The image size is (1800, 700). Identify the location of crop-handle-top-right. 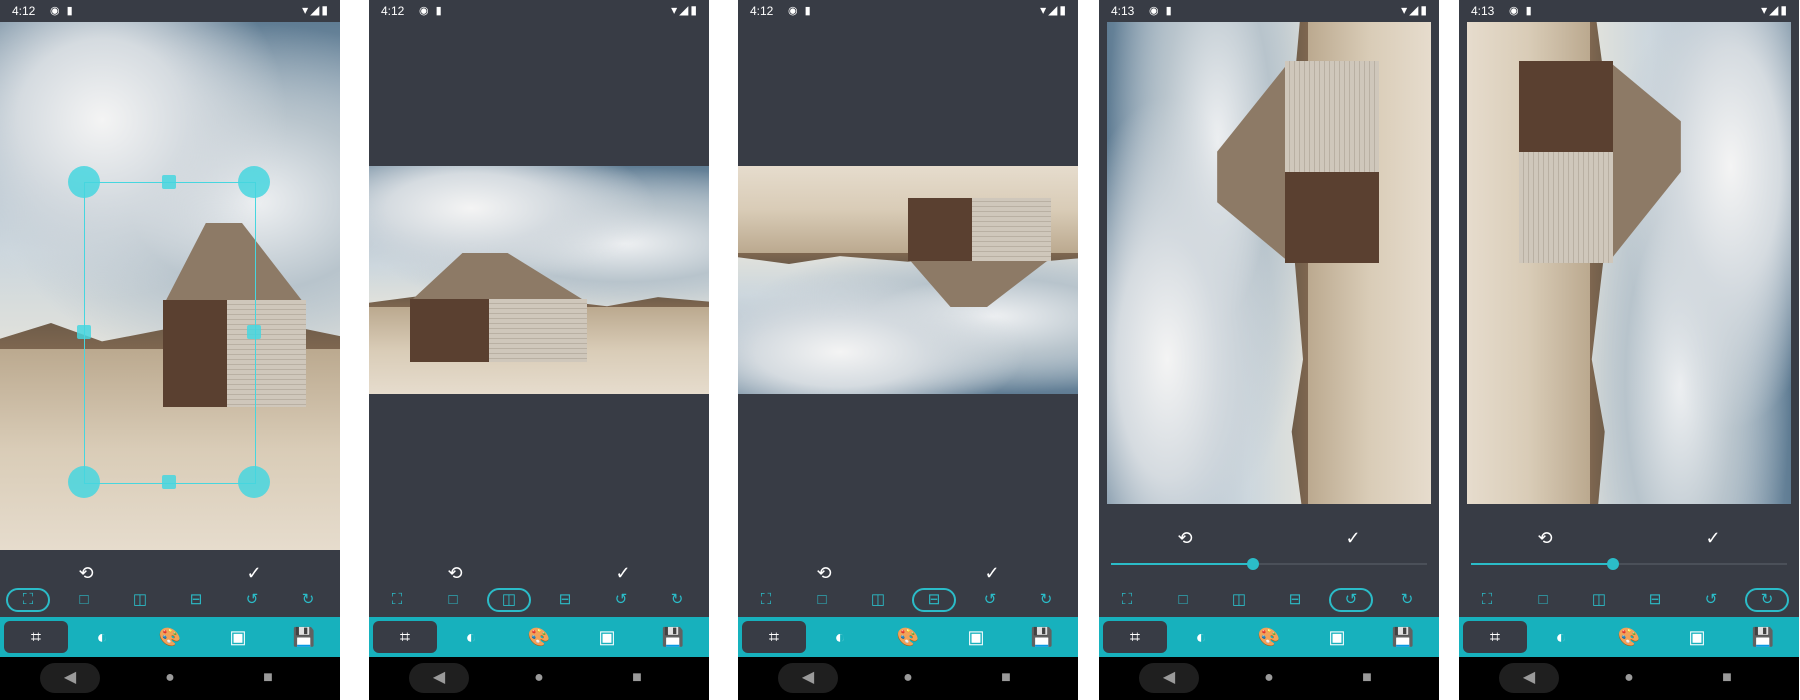
(254, 182).